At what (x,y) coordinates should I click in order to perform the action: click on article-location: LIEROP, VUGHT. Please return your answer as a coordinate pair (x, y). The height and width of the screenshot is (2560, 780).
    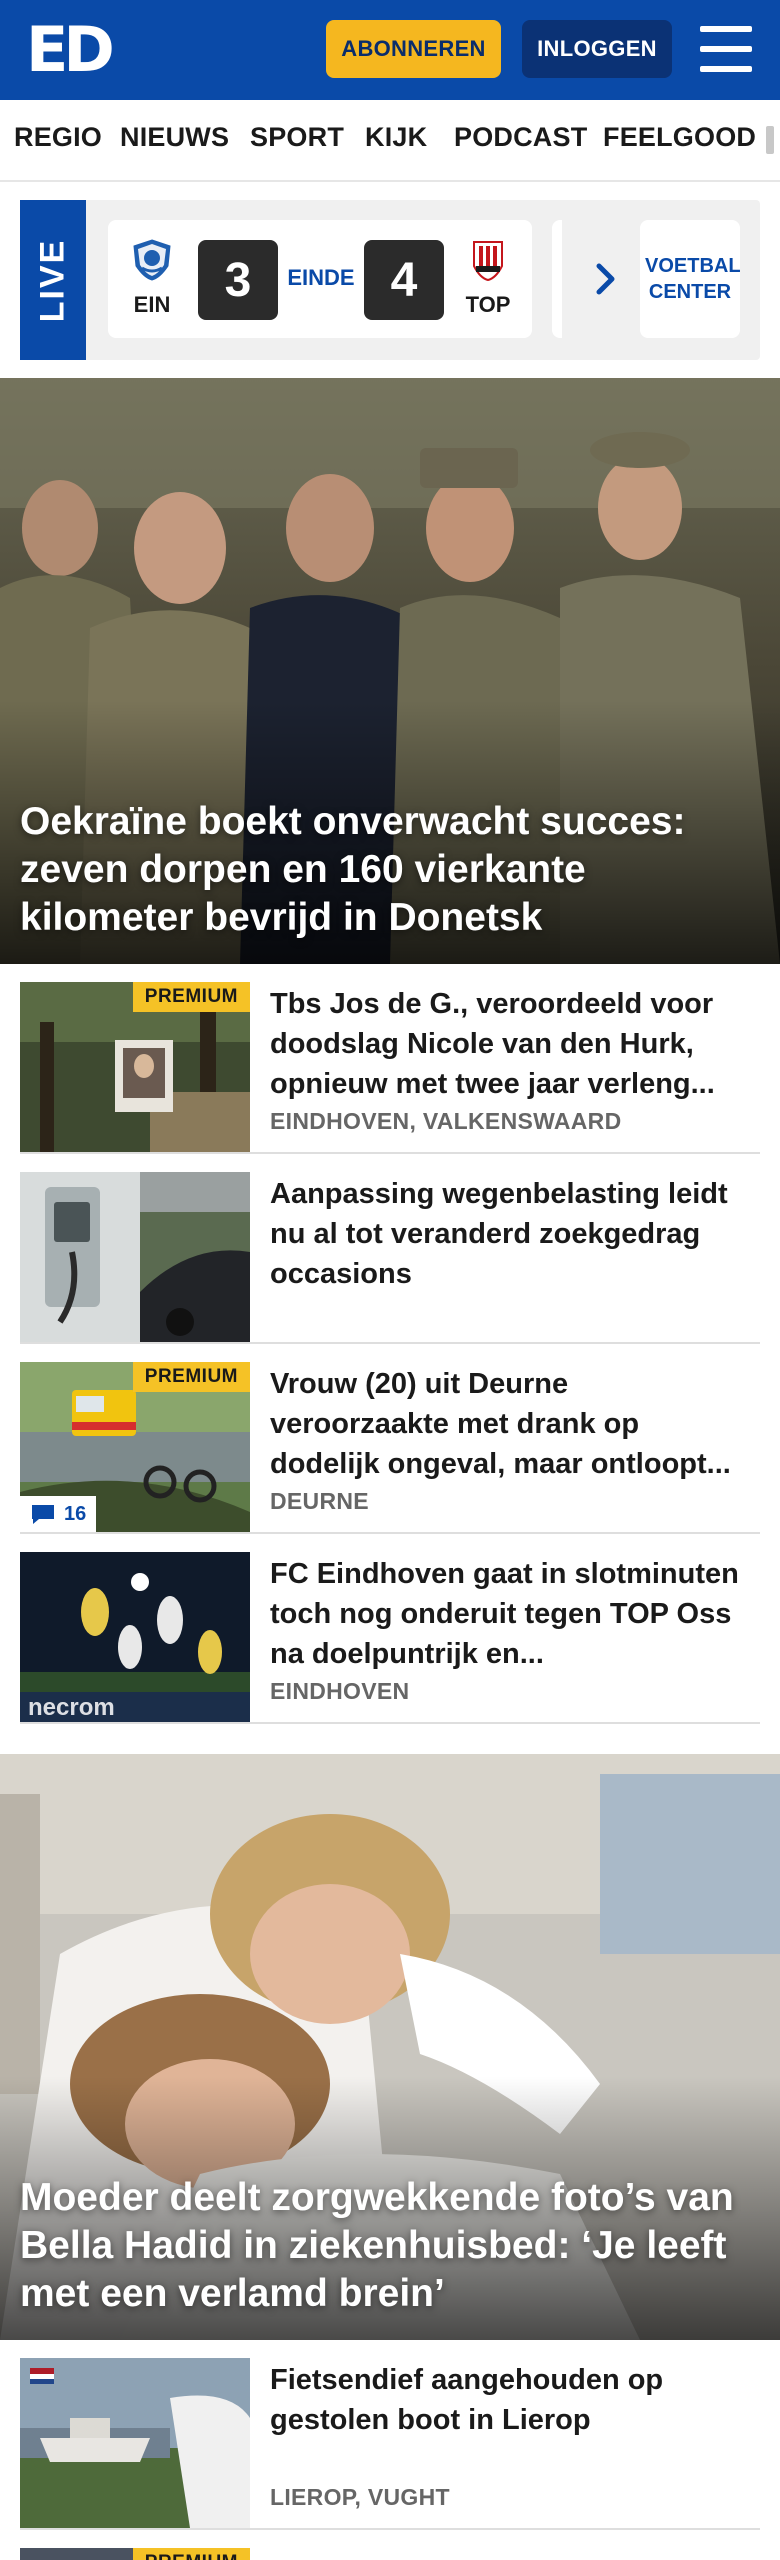
    Looking at the image, I should click on (360, 2497).